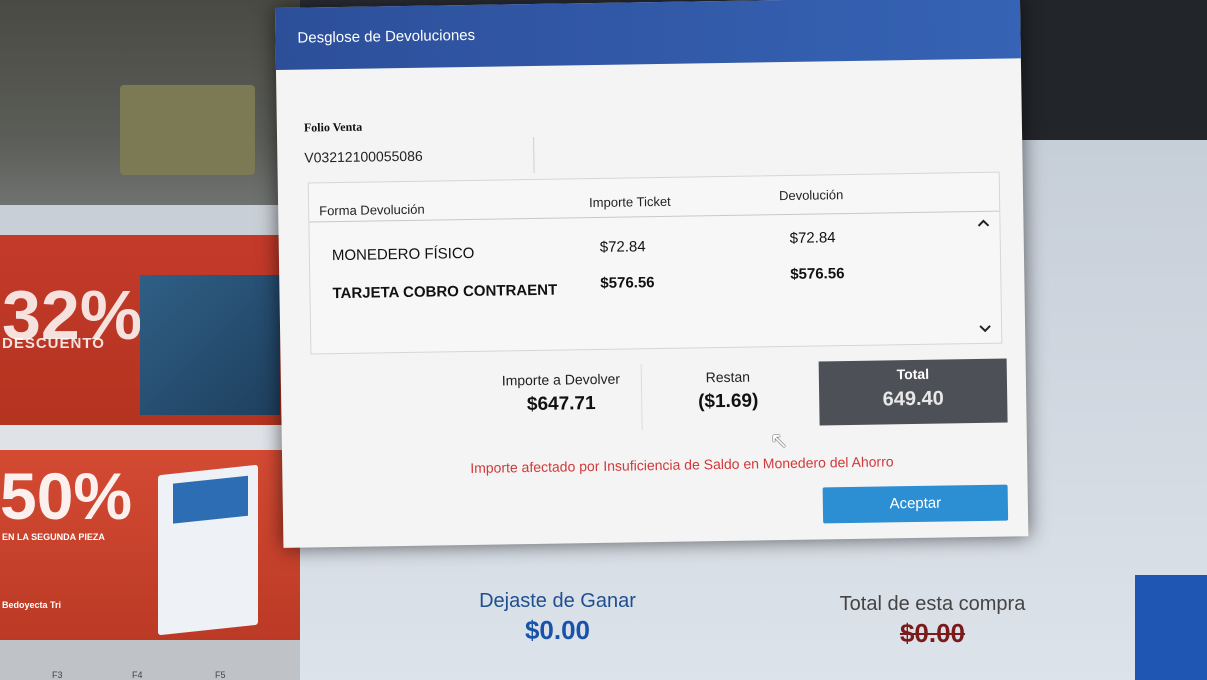  I want to click on accept-button: Aceptar, so click(915, 504).